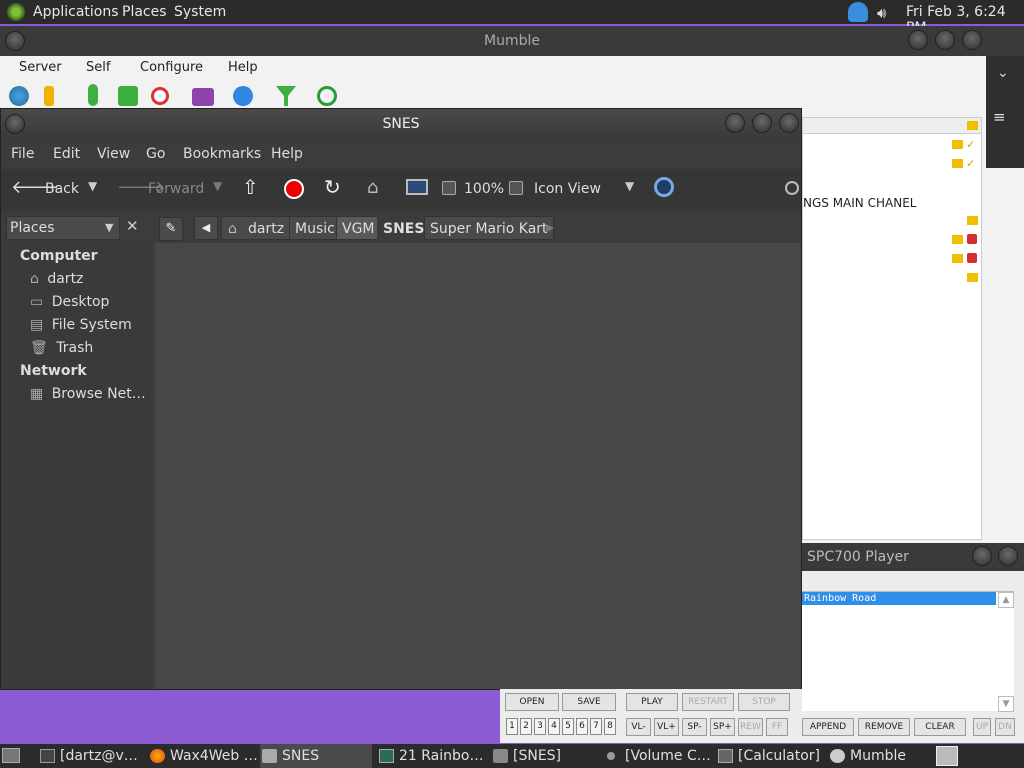 The image size is (1024, 768). Describe the element at coordinates (40, 67) in the screenshot. I see `menu-server: Server` at that location.